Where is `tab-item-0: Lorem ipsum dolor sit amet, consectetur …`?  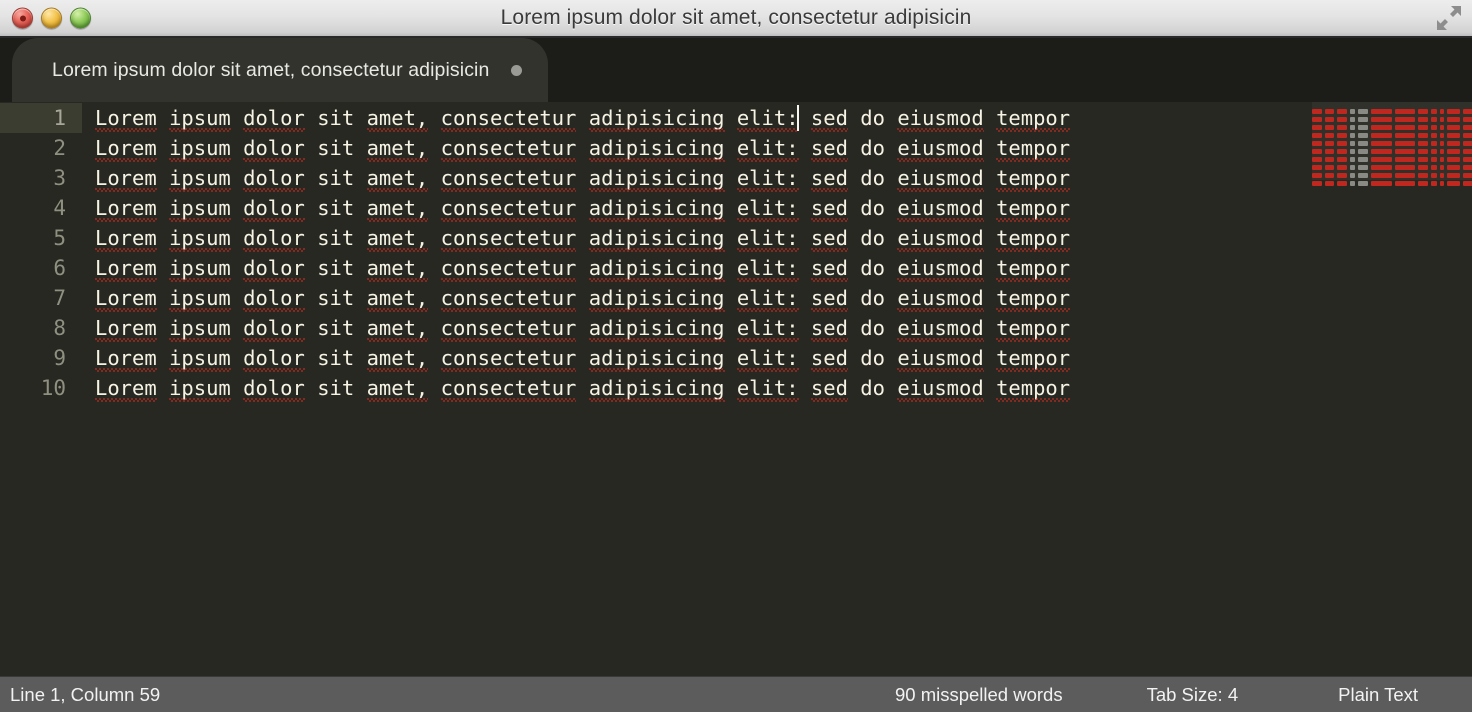
tab-item-0: Lorem ipsum dolor sit amet, consectetur … is located at coordinates (280, 70).